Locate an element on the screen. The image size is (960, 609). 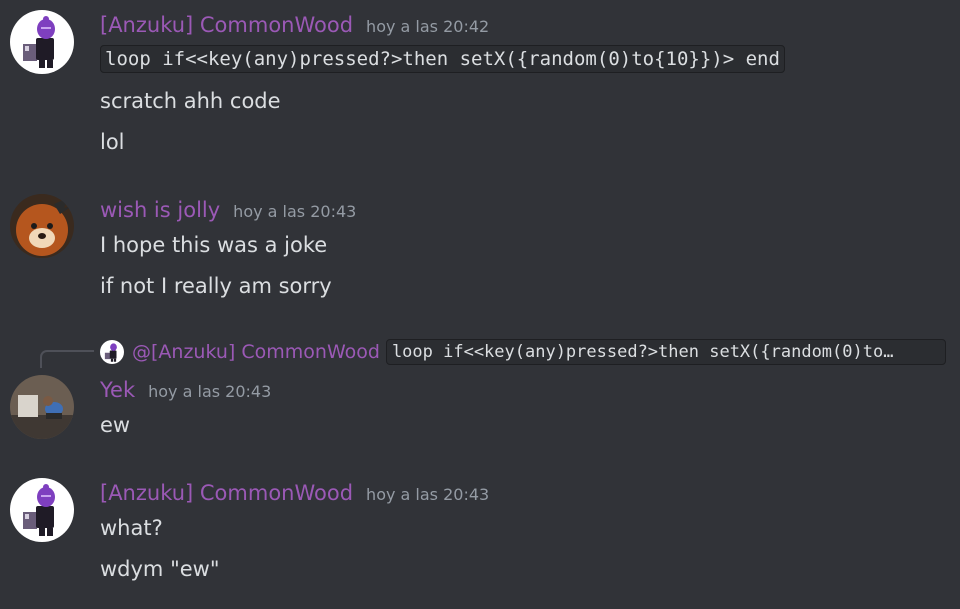
message-line: lol is located at coordinates (112, 142).